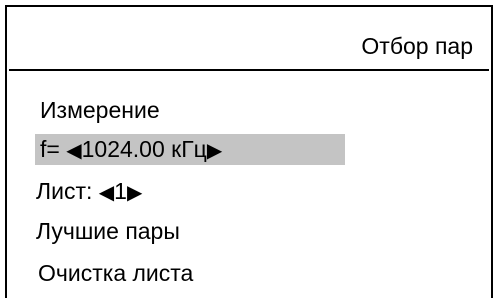 Image resolution: width=498 pixels, height=298 pixels. Describe the element at coordinates (100, 110) in the screenshot. I see `menu-item-measurement: Измерение` at that location.